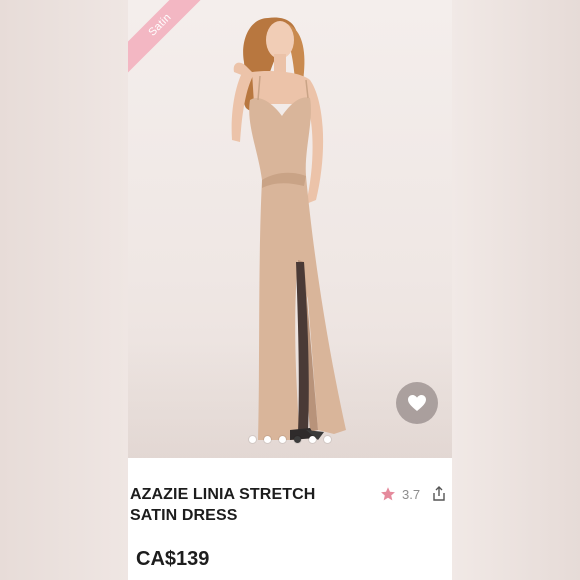 The height and width of the screenshot is (580, 580). What do you see at coordinates (411, 494) in the screenshot?
I see `rating-value: 3.7` at bounding box center [411, 494].